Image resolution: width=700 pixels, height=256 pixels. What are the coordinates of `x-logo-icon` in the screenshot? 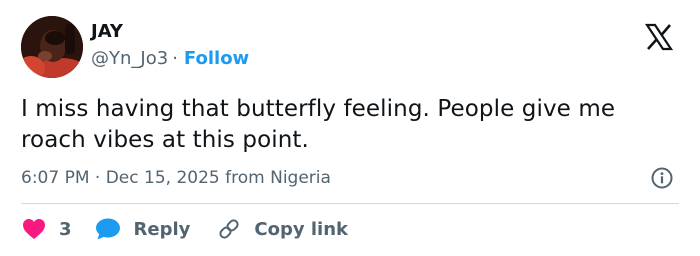 It's located at (659, 37).